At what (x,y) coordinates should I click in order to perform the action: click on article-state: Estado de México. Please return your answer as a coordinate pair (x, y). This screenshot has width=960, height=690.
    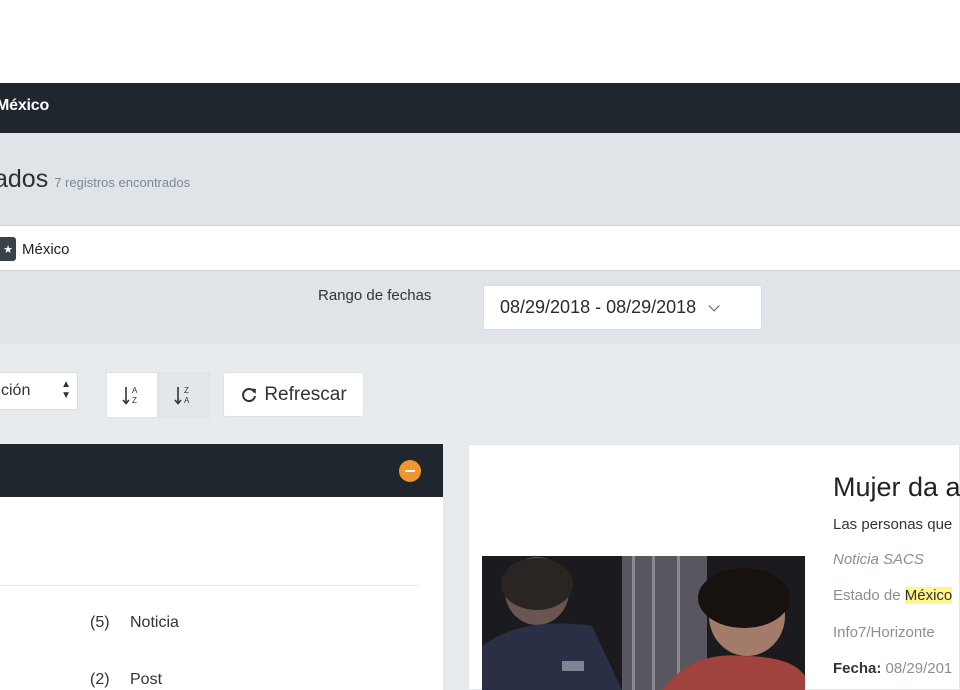
    Looking at the image, I should click on (893, 595).